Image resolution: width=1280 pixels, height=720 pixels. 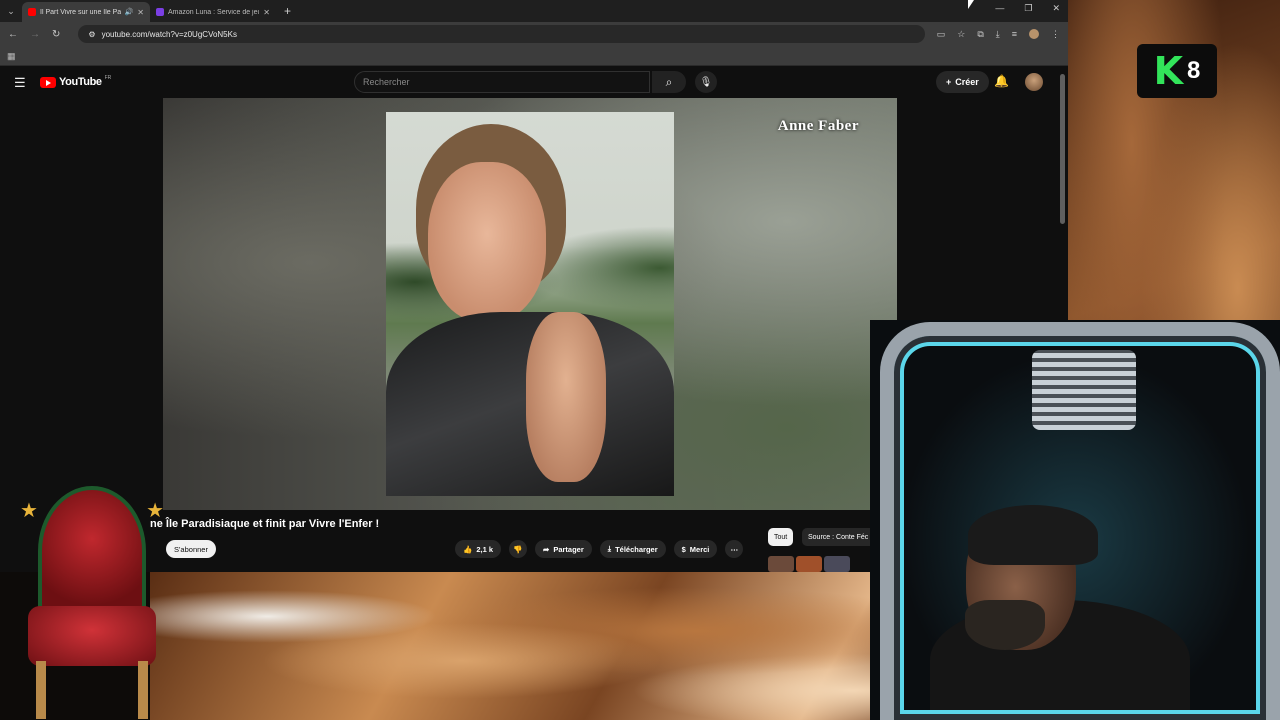 I want to click on dislike-button: 👎, so click(x=518, y=549).